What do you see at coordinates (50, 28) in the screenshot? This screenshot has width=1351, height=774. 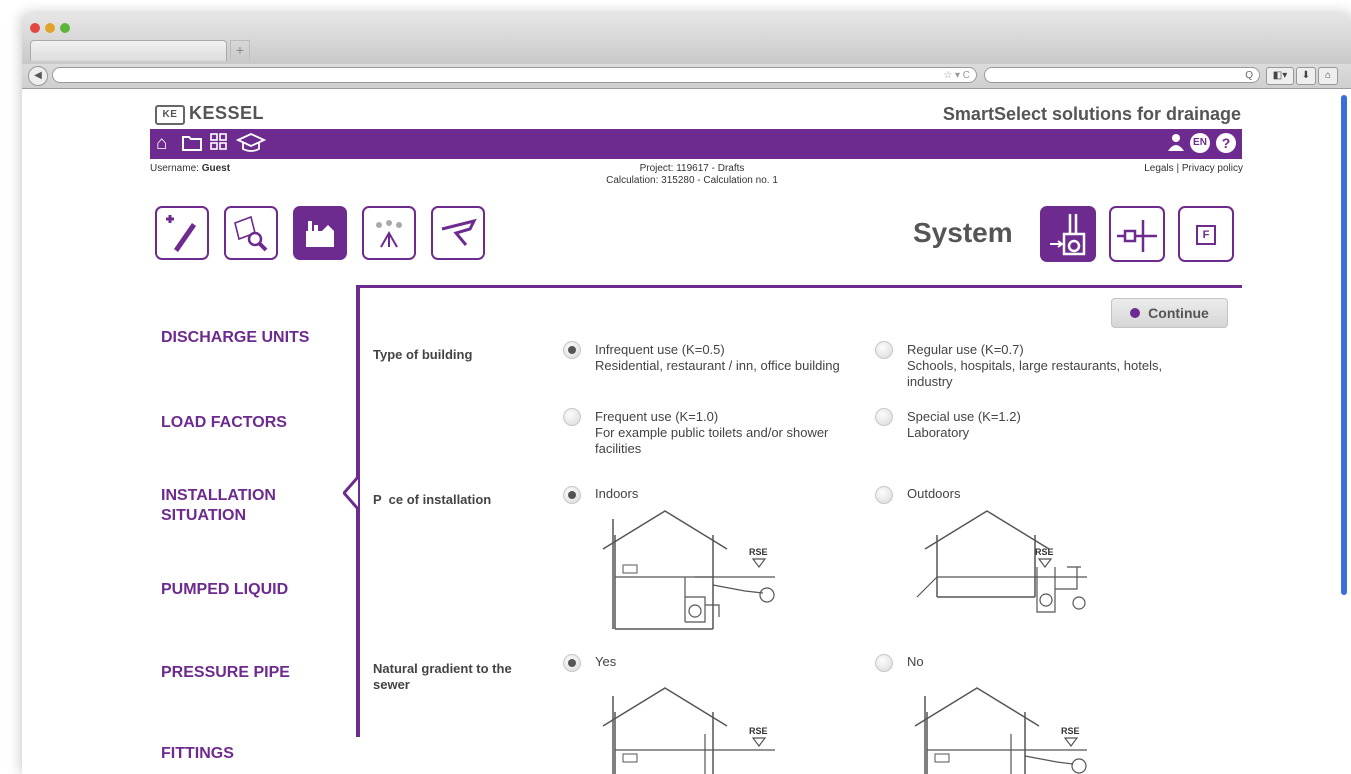 I see `minimize-window-button` at bounding box center [50, 28].